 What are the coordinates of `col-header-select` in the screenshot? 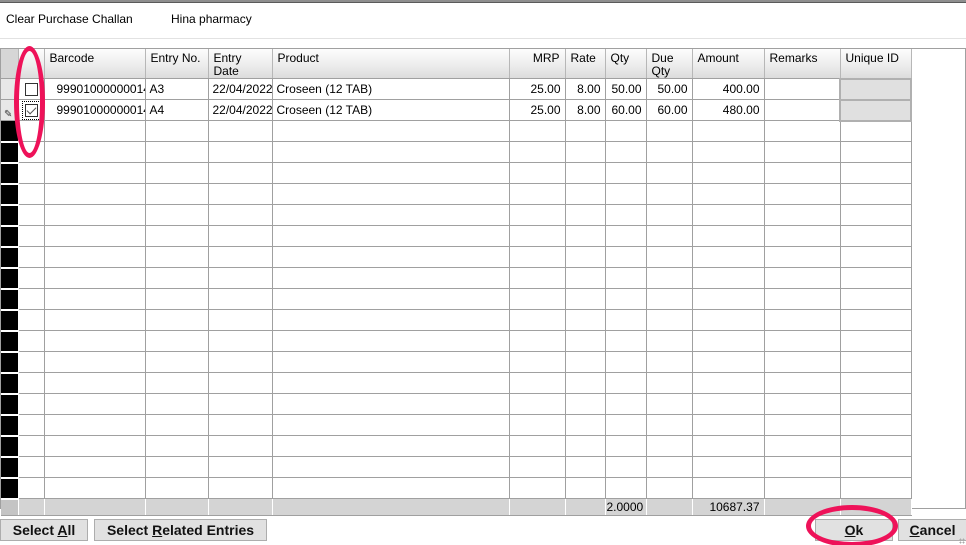 It's located at (31, 64).